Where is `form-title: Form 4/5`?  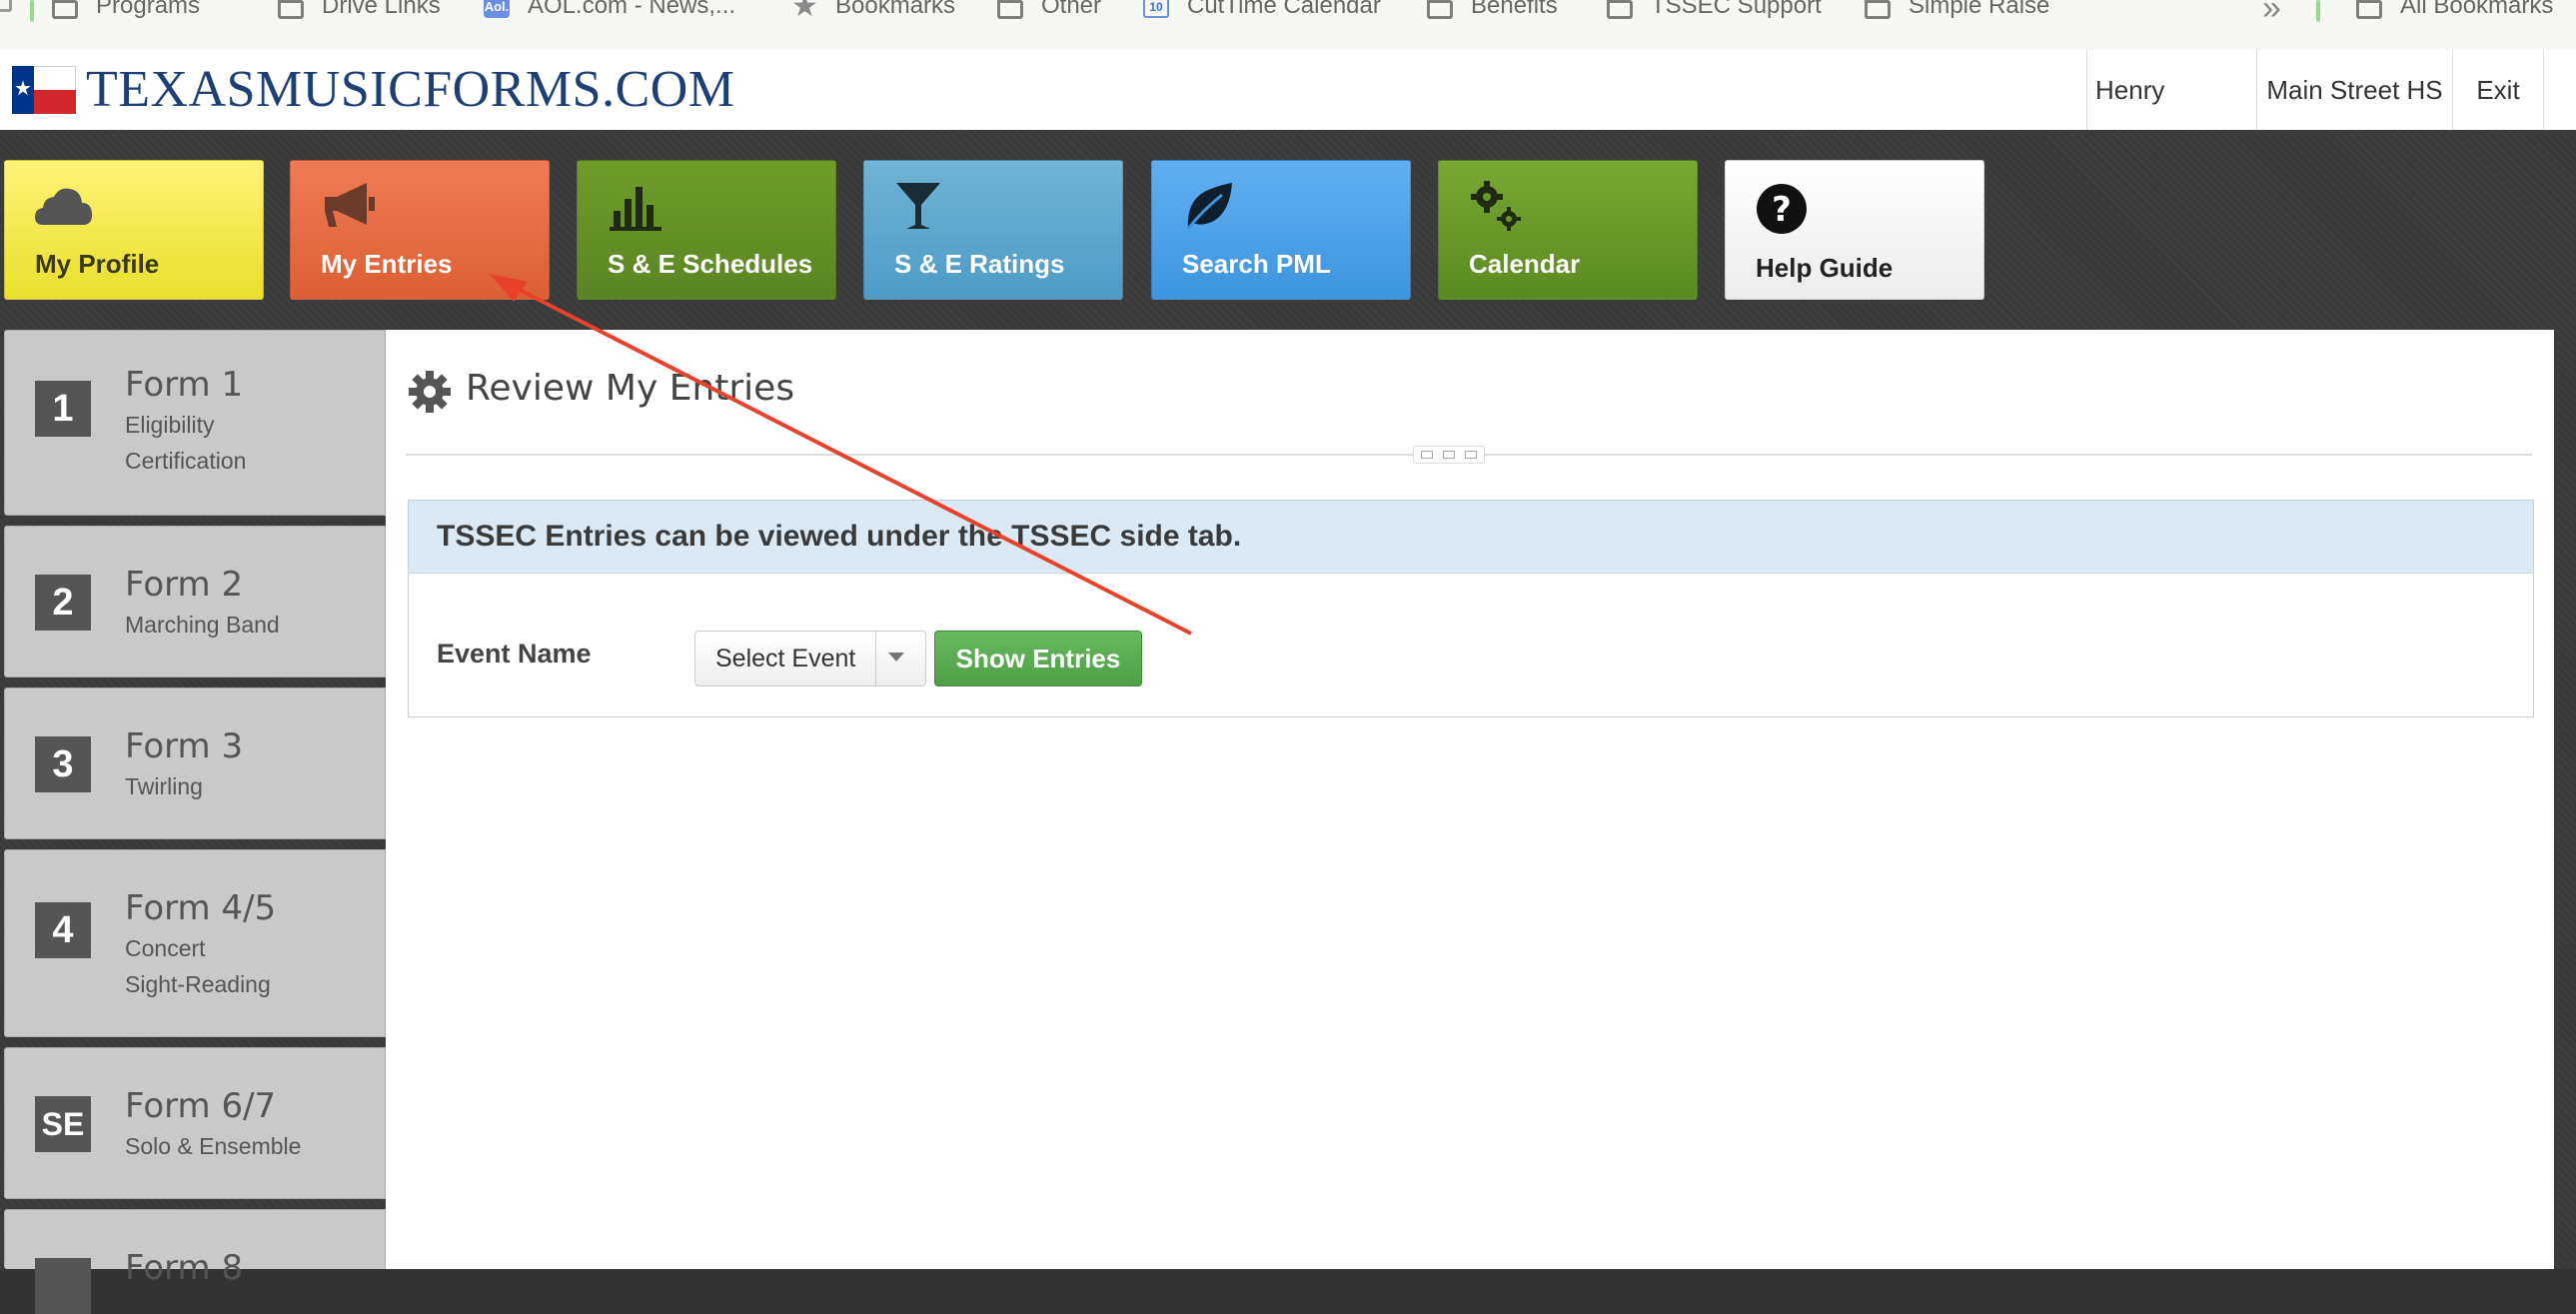 form-title: Form 4/5 is located at coordinates (201, 908).